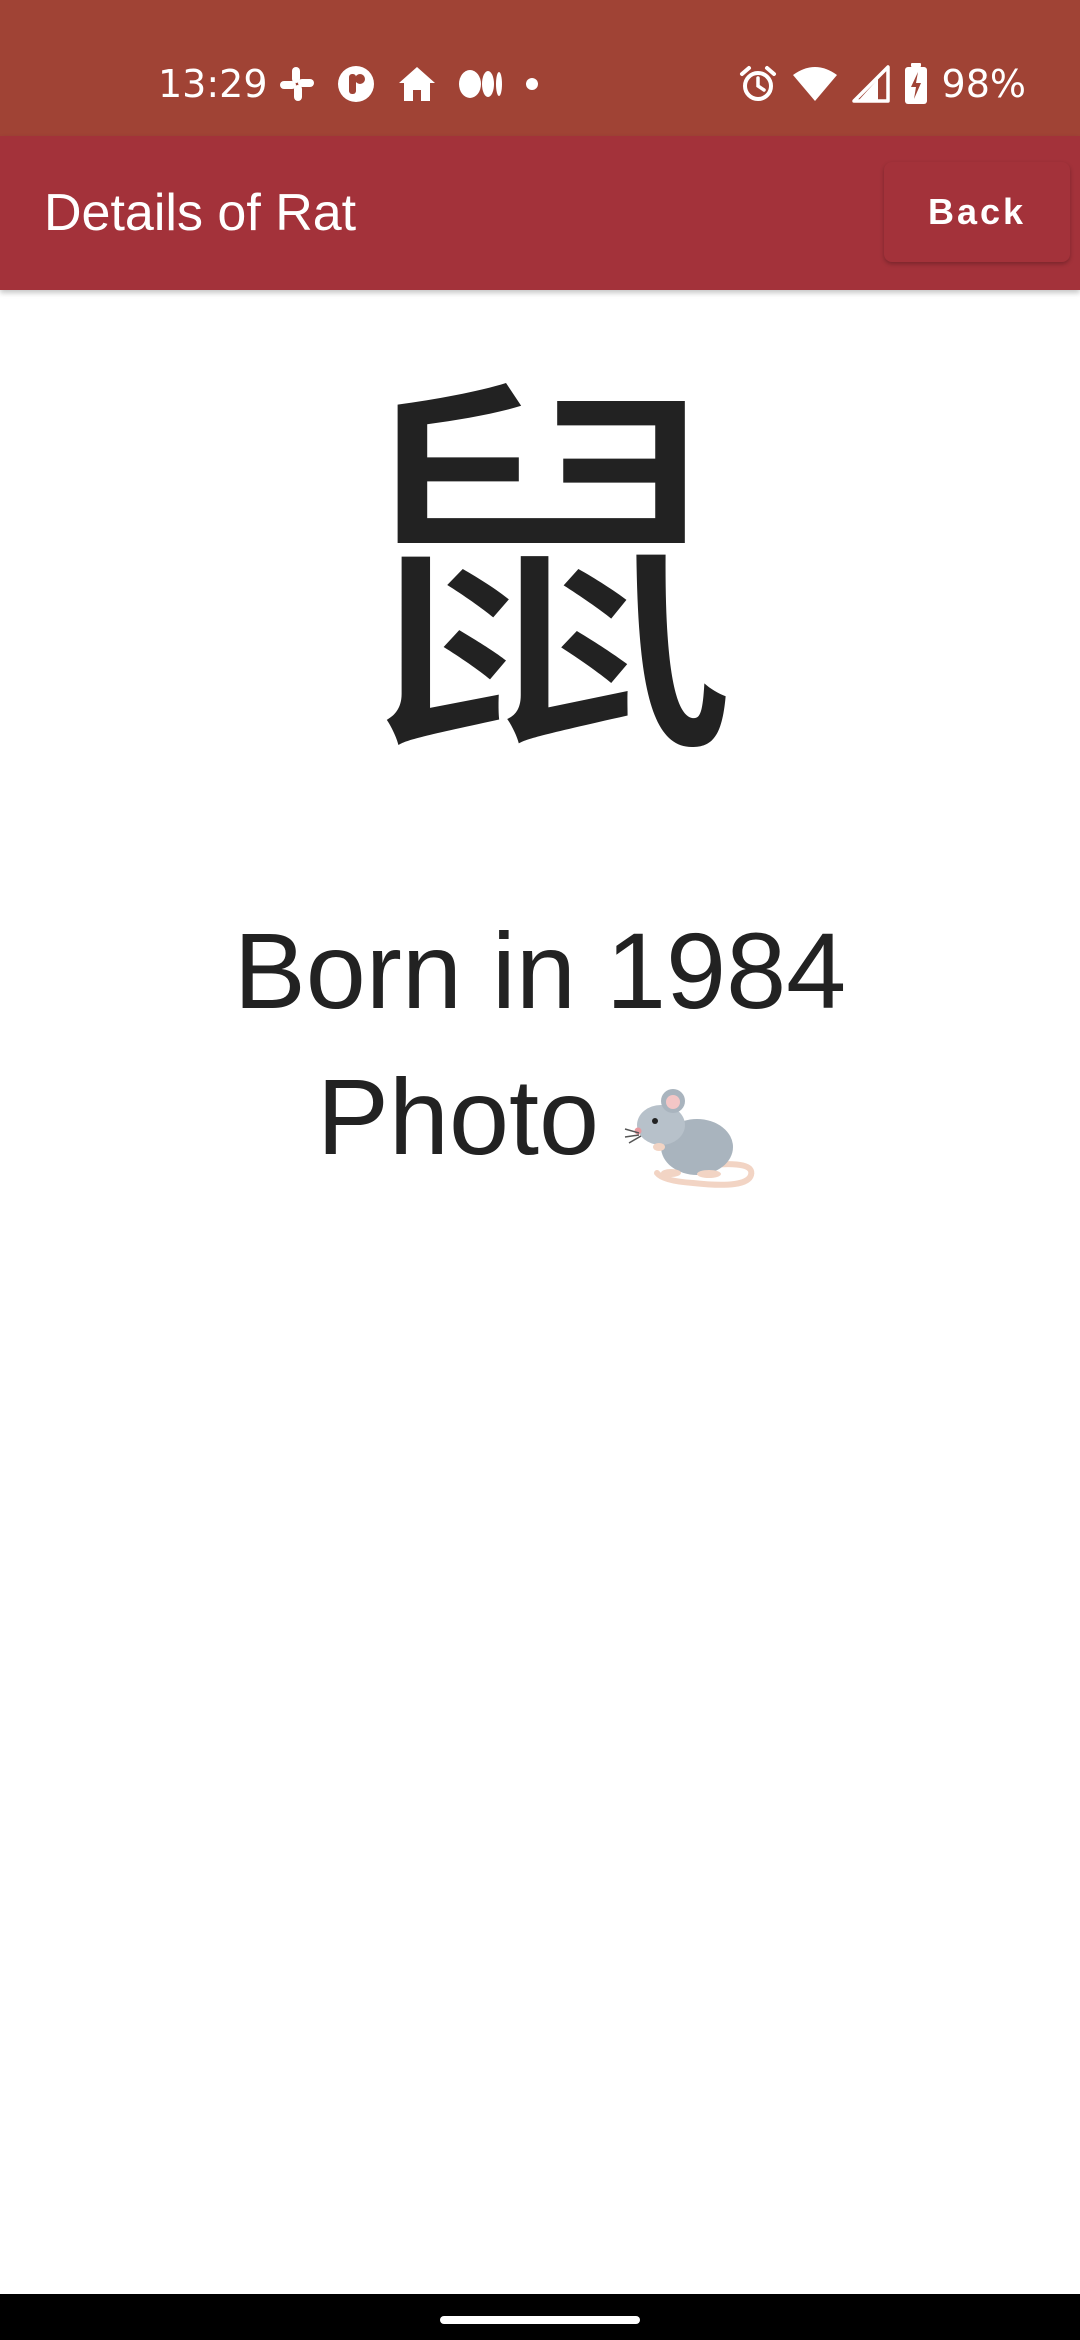  What do you see at coordinates (417, 84) in the screenshot?
I see `home-icon` at bounding box center [417, 84].